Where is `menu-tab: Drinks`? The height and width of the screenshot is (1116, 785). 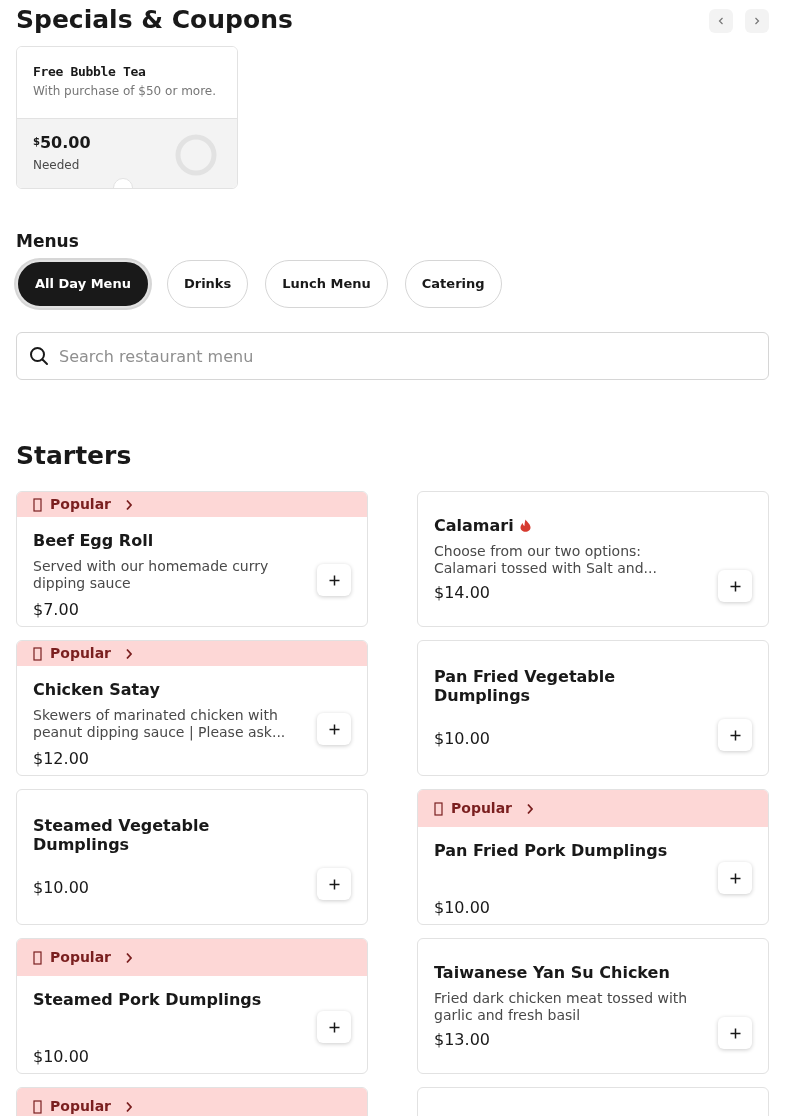 menu-tab: Drinks is located at coordinates (207, 284).